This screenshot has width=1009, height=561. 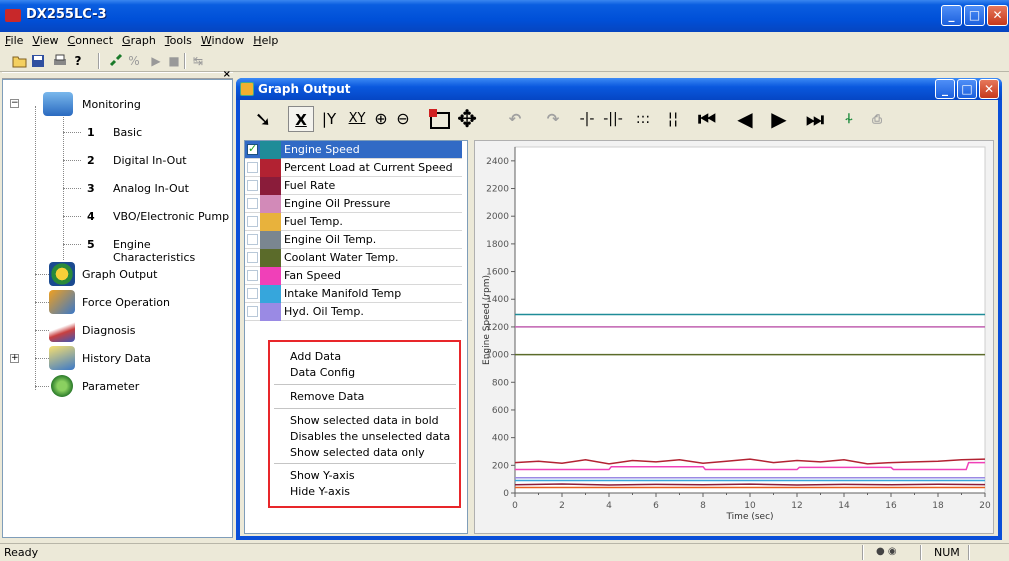 What do you see at coordinates (877, 119) in the screenshot?
I see `print-graph-icon: ⎙` at bounding box center [877, 119].